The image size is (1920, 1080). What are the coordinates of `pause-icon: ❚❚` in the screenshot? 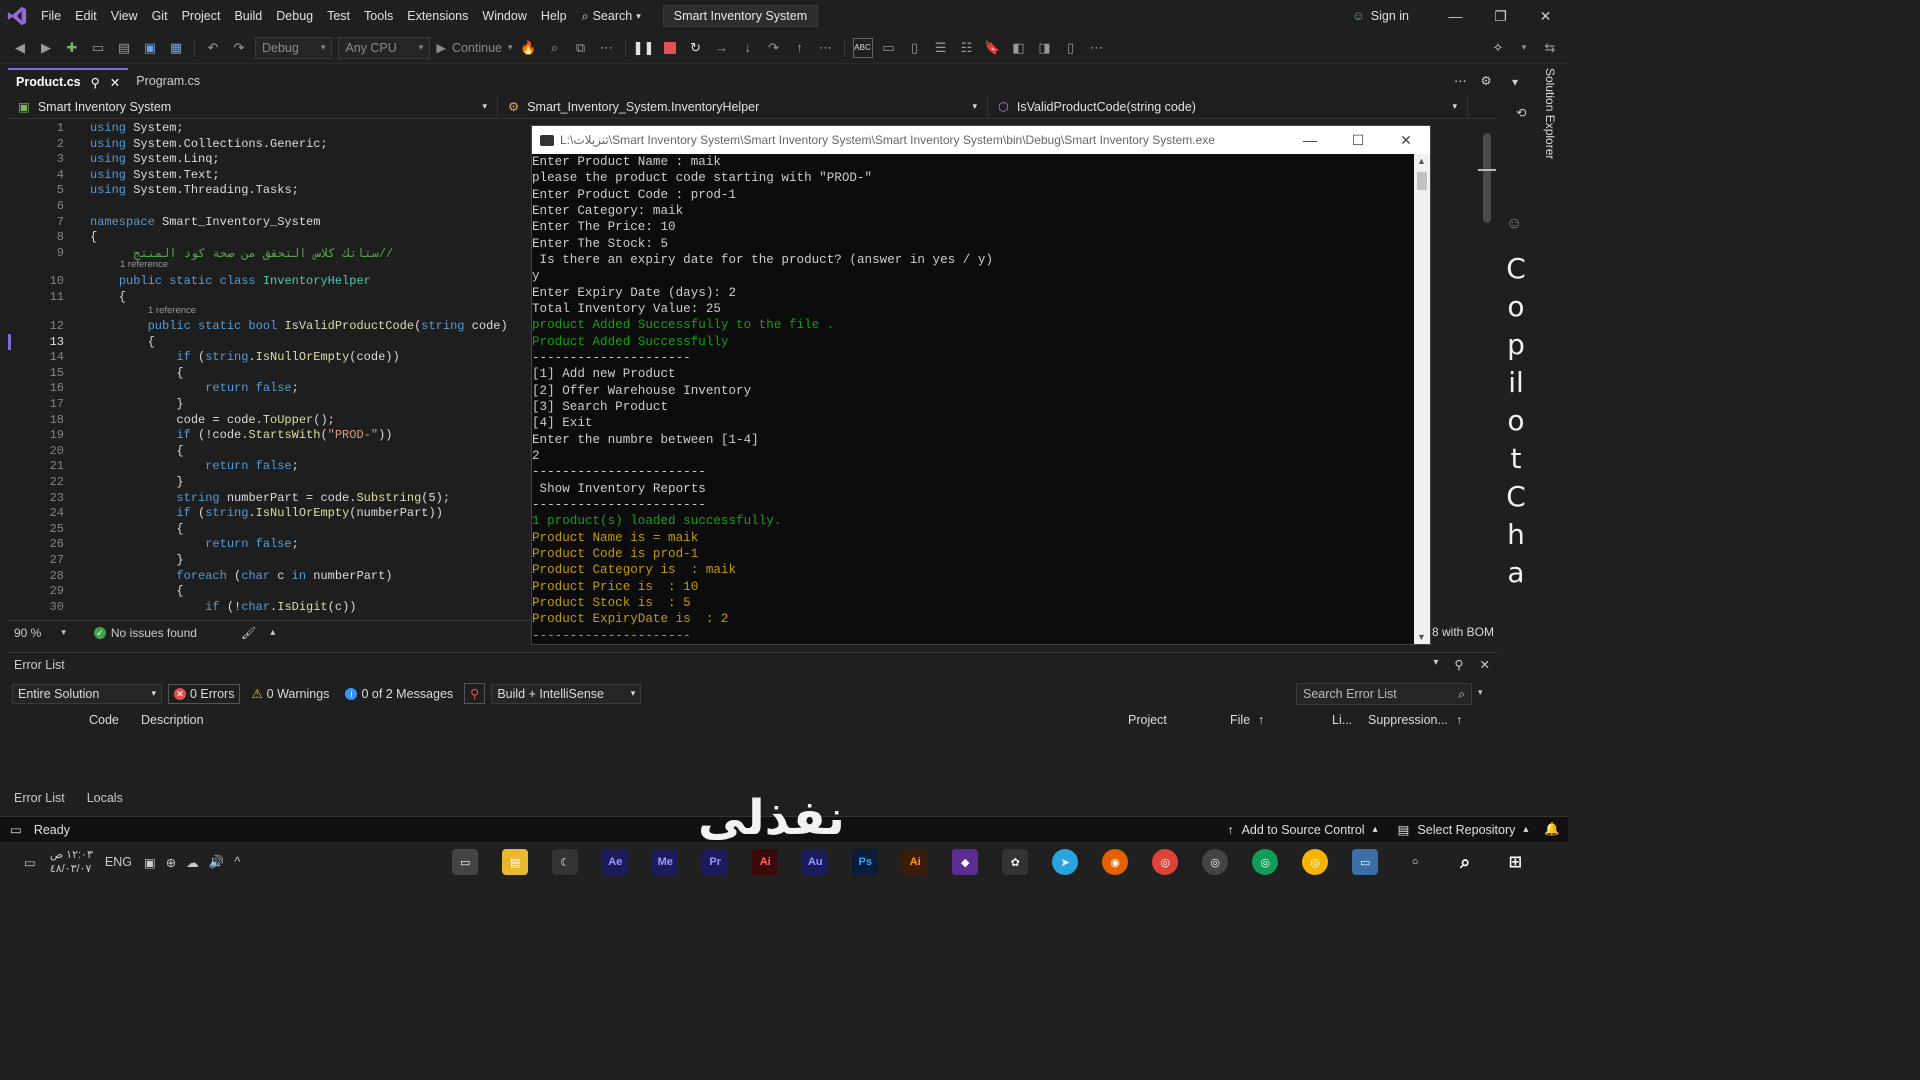 It's located at (644, 48).